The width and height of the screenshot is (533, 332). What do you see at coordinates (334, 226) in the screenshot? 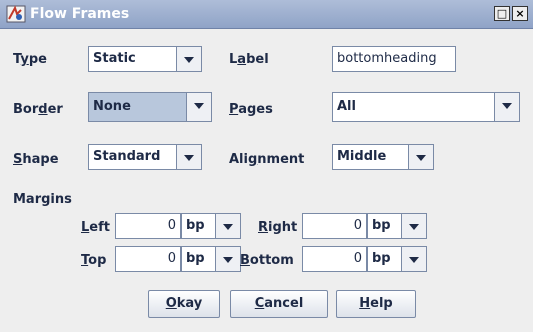
I see `right-margin-input: 0` at bounding box center [334, 226].